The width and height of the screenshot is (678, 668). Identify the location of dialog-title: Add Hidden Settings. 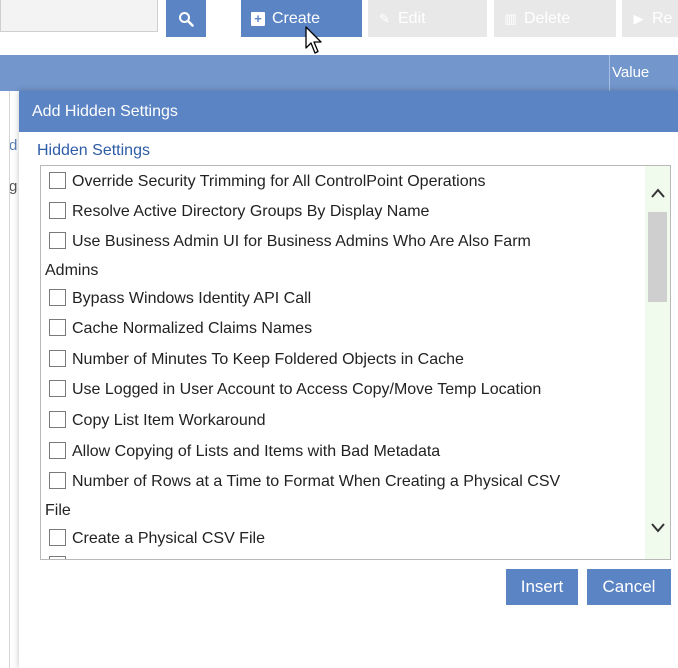
(348, 111).